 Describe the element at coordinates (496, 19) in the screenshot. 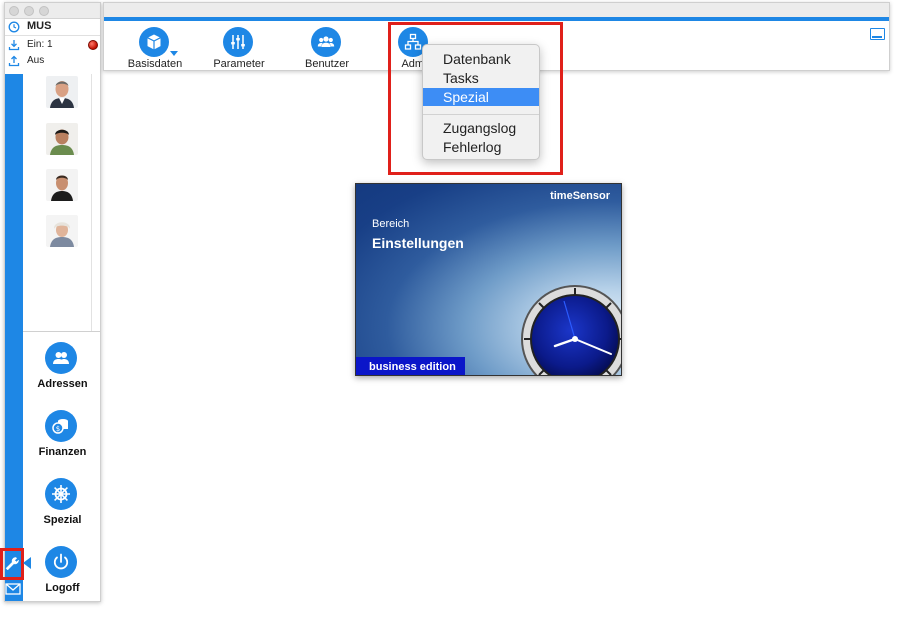

I see `toolbar-accent-line` at that location.